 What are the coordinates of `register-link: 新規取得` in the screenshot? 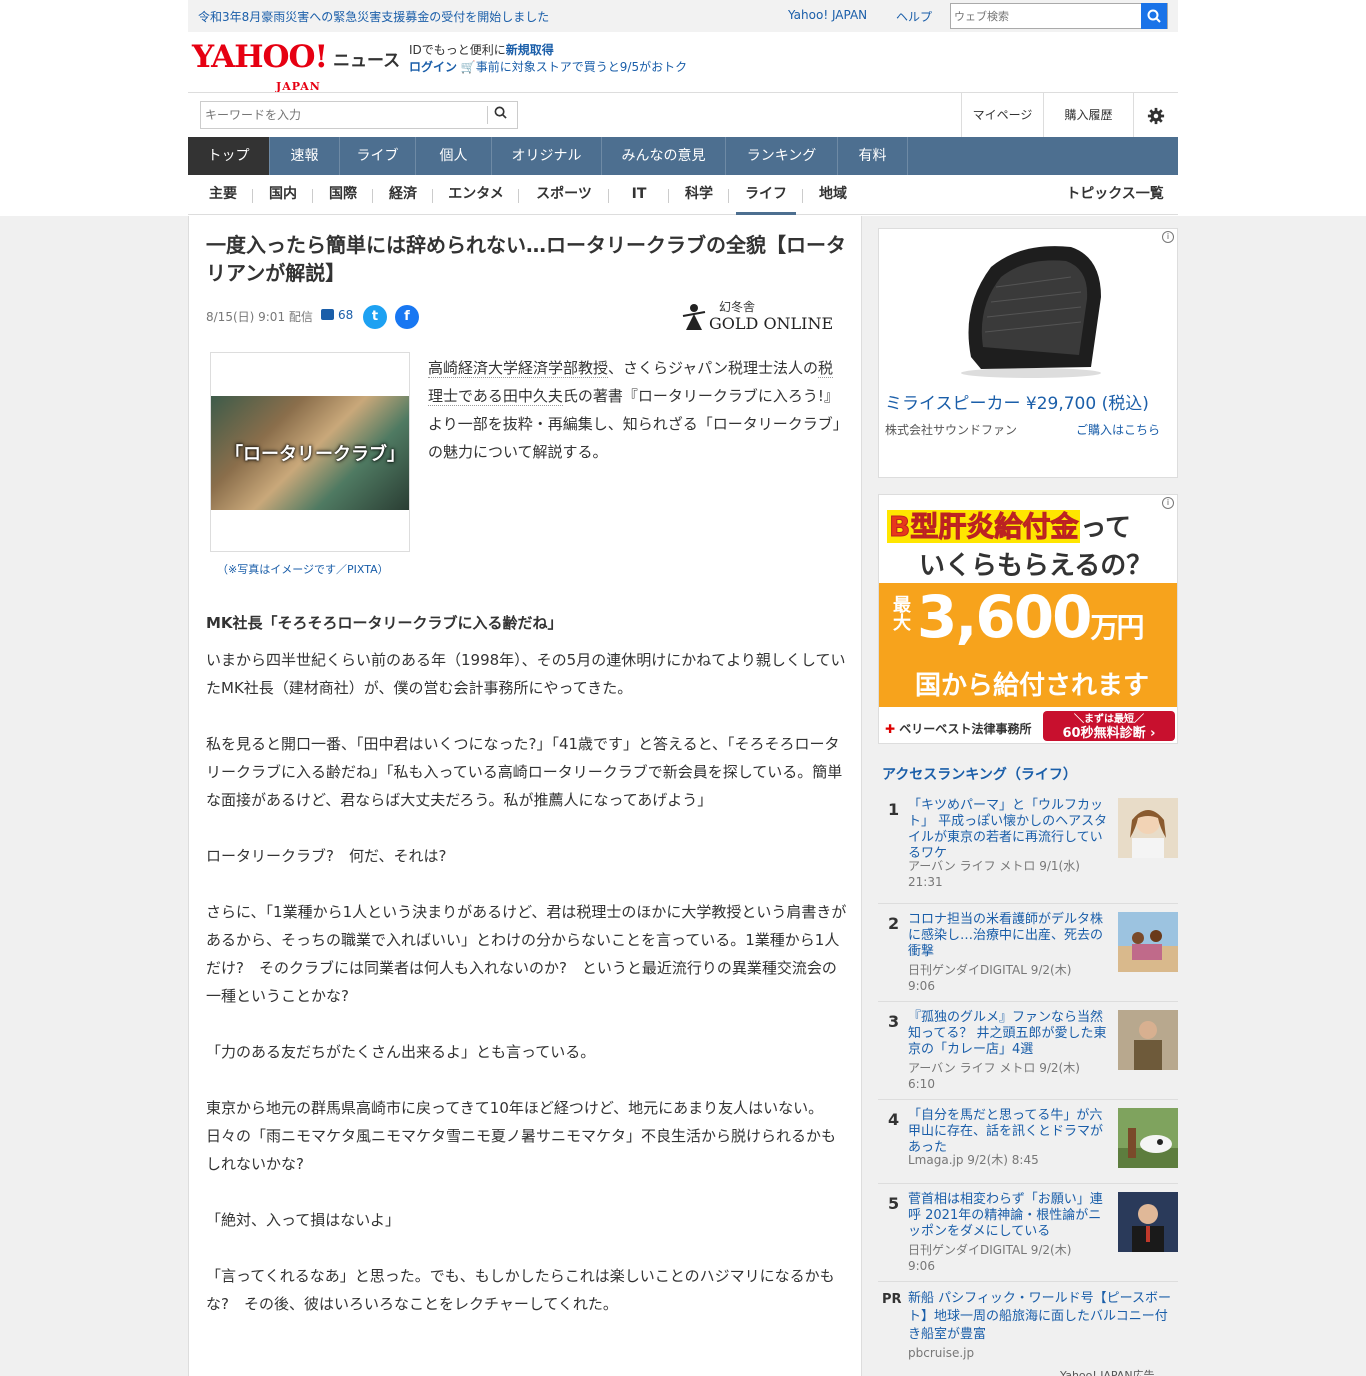 It's located at (530, 50).